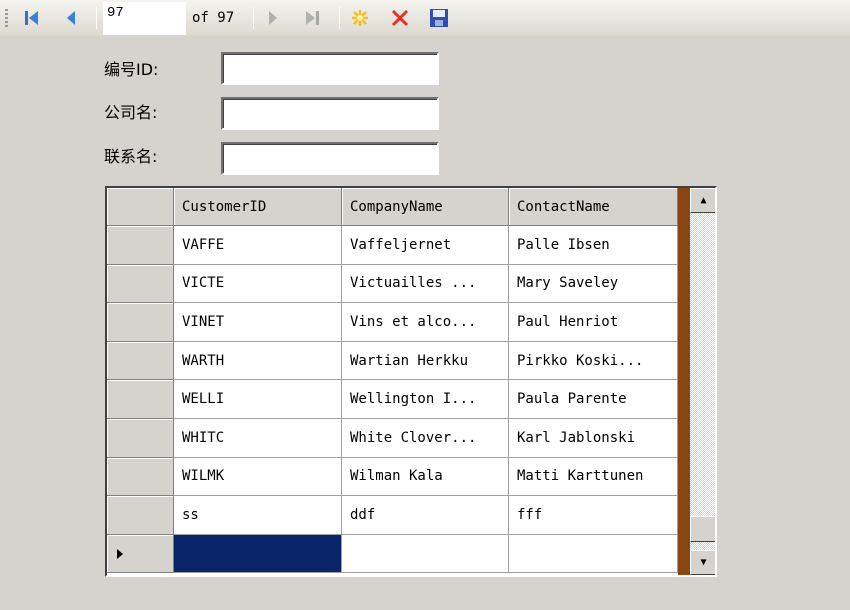 The height and width of the screenshot is (610, 850). Describe the element at coordinates (593, 515) in the screenshot. I see `table-cell: fff` at that location.